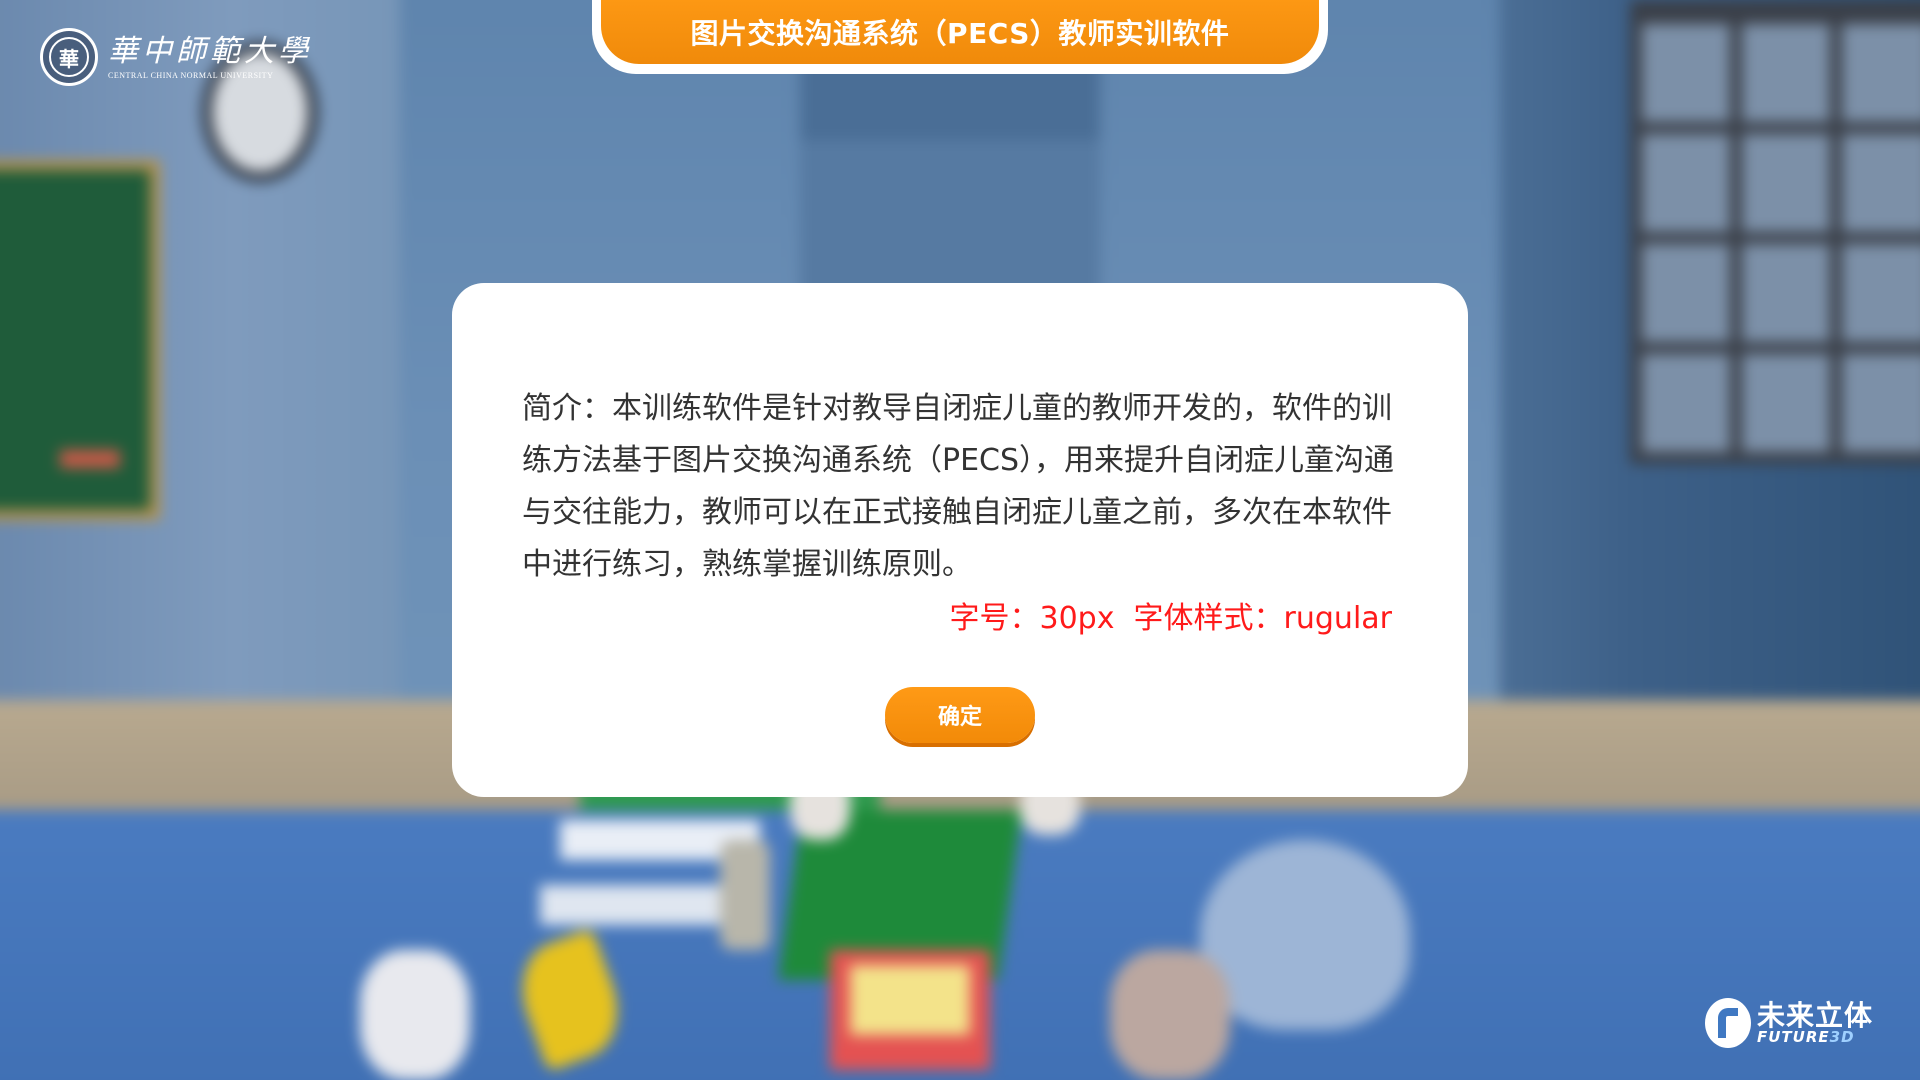  I want to click on brand-name-en: FUTURE3D, so click(1815, 1036).